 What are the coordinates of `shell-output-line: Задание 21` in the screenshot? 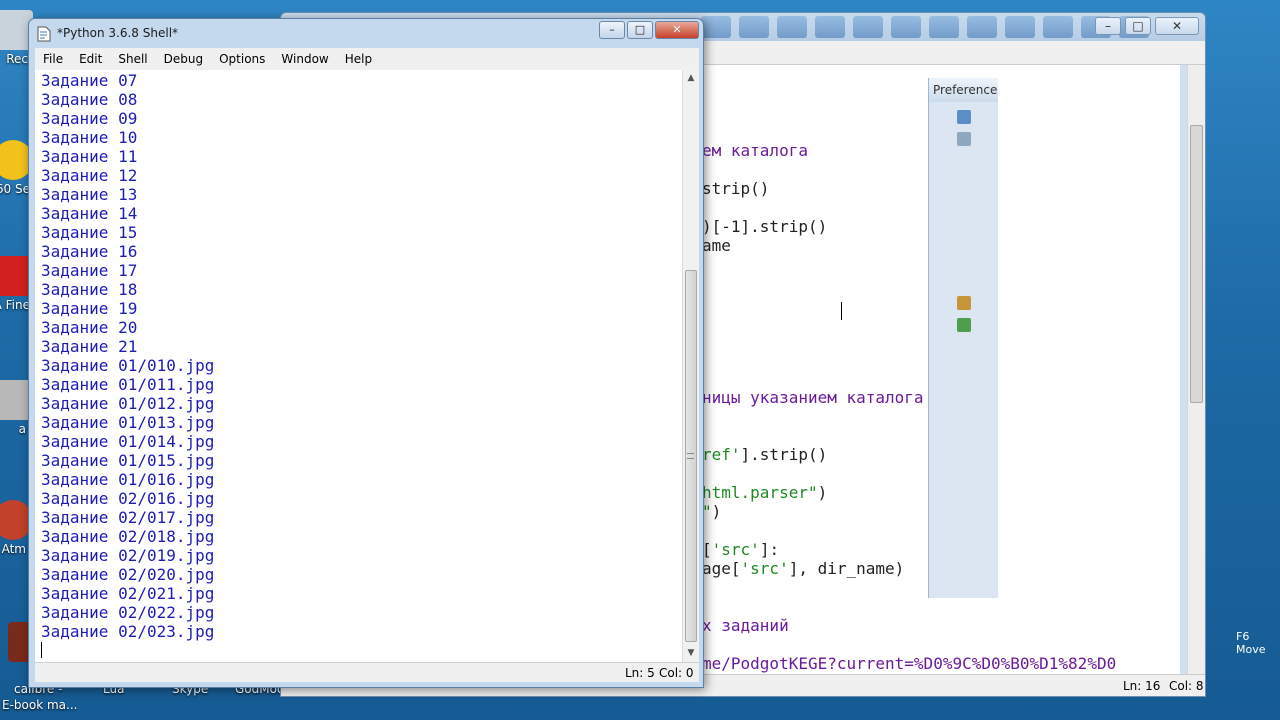 It's located at (89, 346).